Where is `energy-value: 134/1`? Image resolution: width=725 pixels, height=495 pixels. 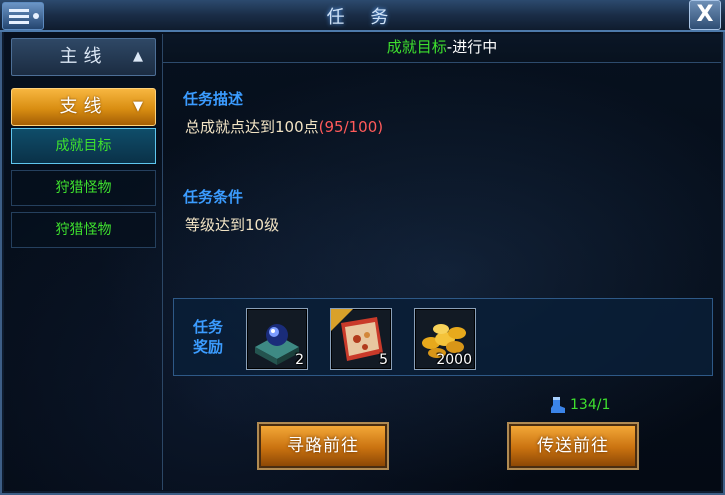
energy-value: 134/1 is located at coordinates (590, 405).